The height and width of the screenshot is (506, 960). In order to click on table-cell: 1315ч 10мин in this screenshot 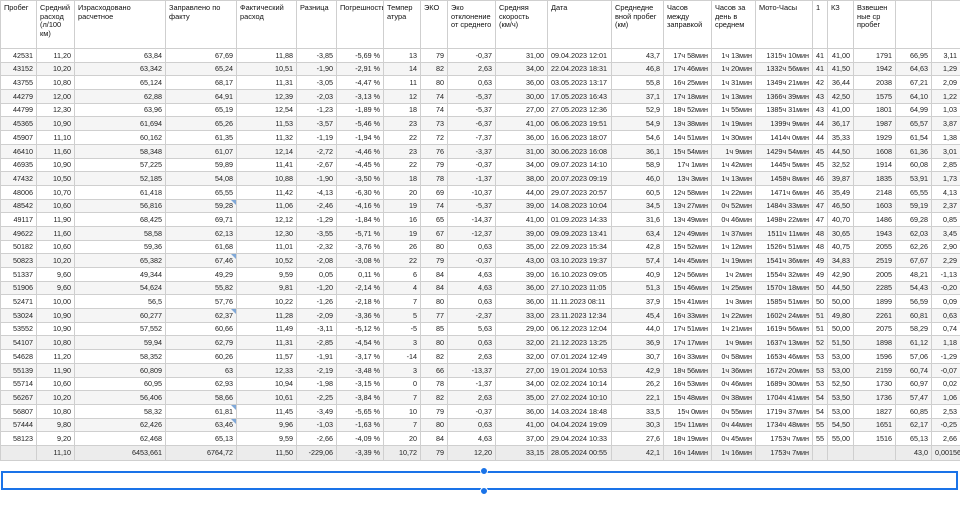, I will do `click(784, 55)`.